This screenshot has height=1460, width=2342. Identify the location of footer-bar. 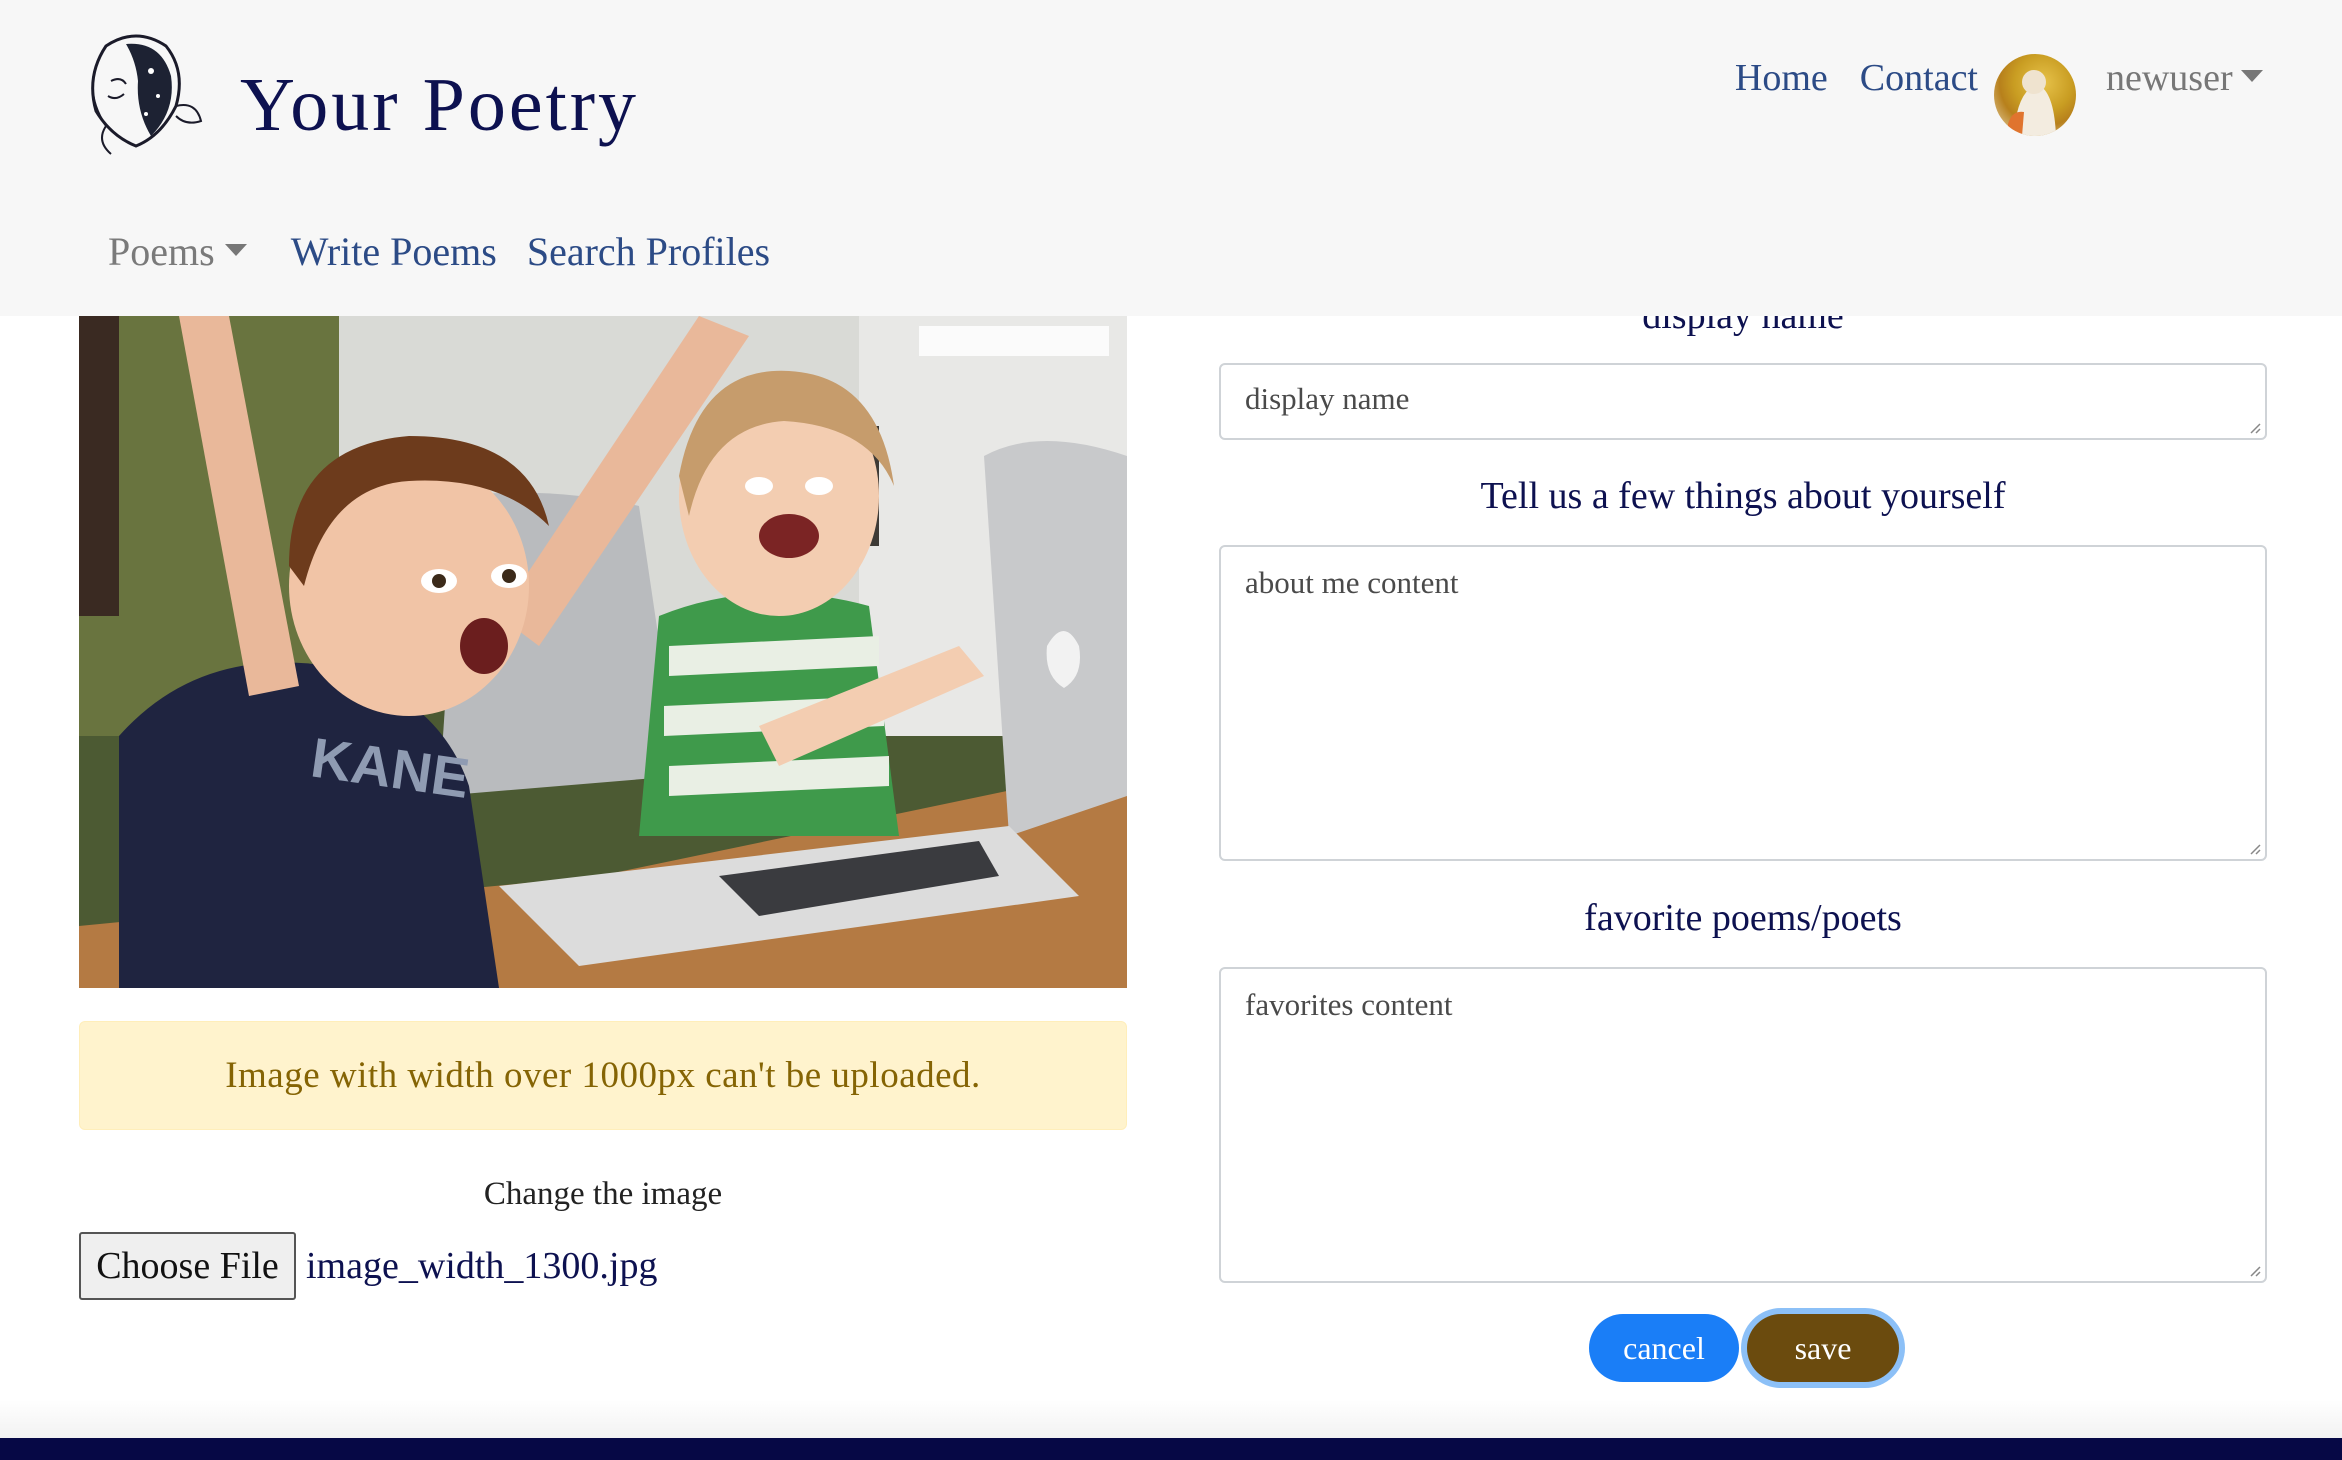
(1171, 1449).